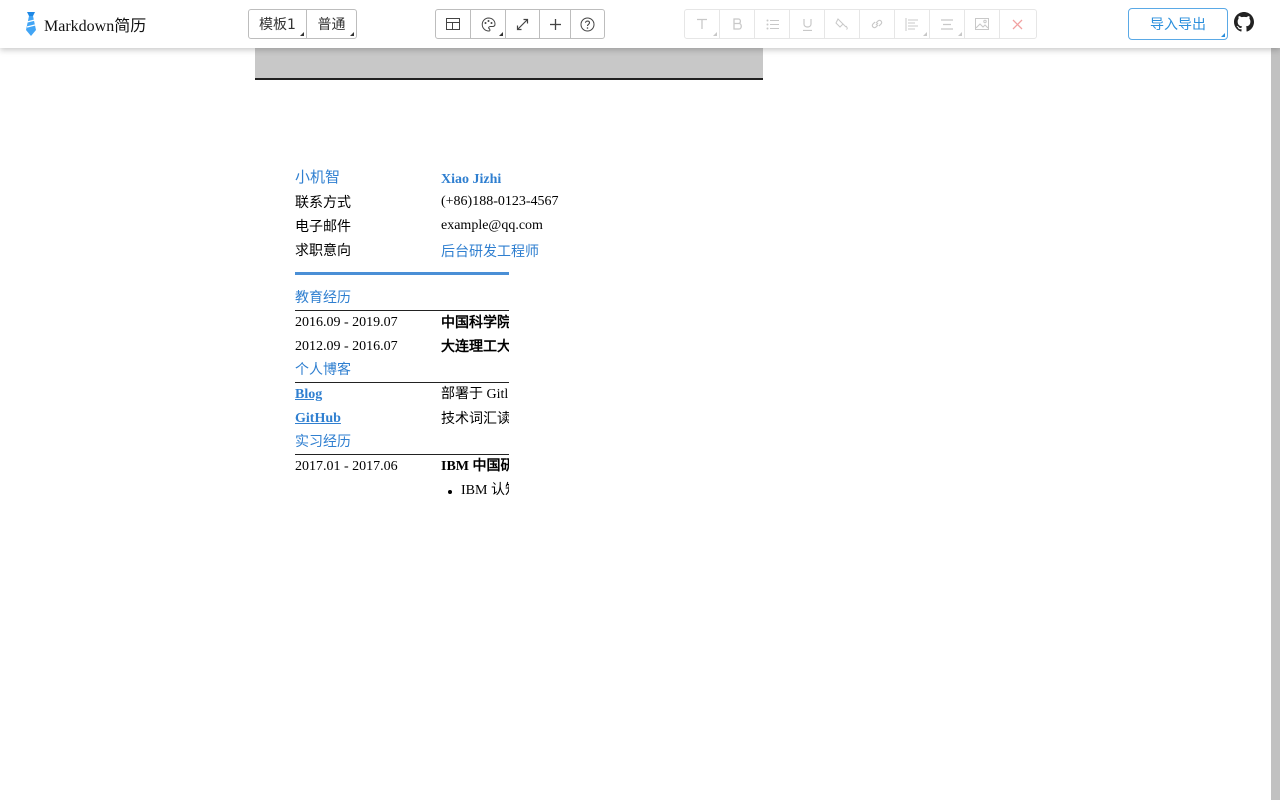 The height and width of the screenshot is (800, 1280). I want to click on list-item: IBM 认知, so click(402, 491).